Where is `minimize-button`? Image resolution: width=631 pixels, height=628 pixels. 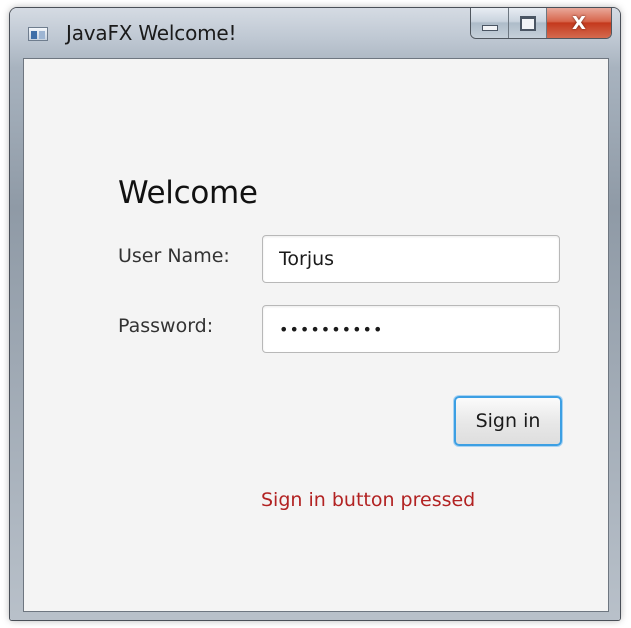
minimize-button is located at coordinates (490, 23).